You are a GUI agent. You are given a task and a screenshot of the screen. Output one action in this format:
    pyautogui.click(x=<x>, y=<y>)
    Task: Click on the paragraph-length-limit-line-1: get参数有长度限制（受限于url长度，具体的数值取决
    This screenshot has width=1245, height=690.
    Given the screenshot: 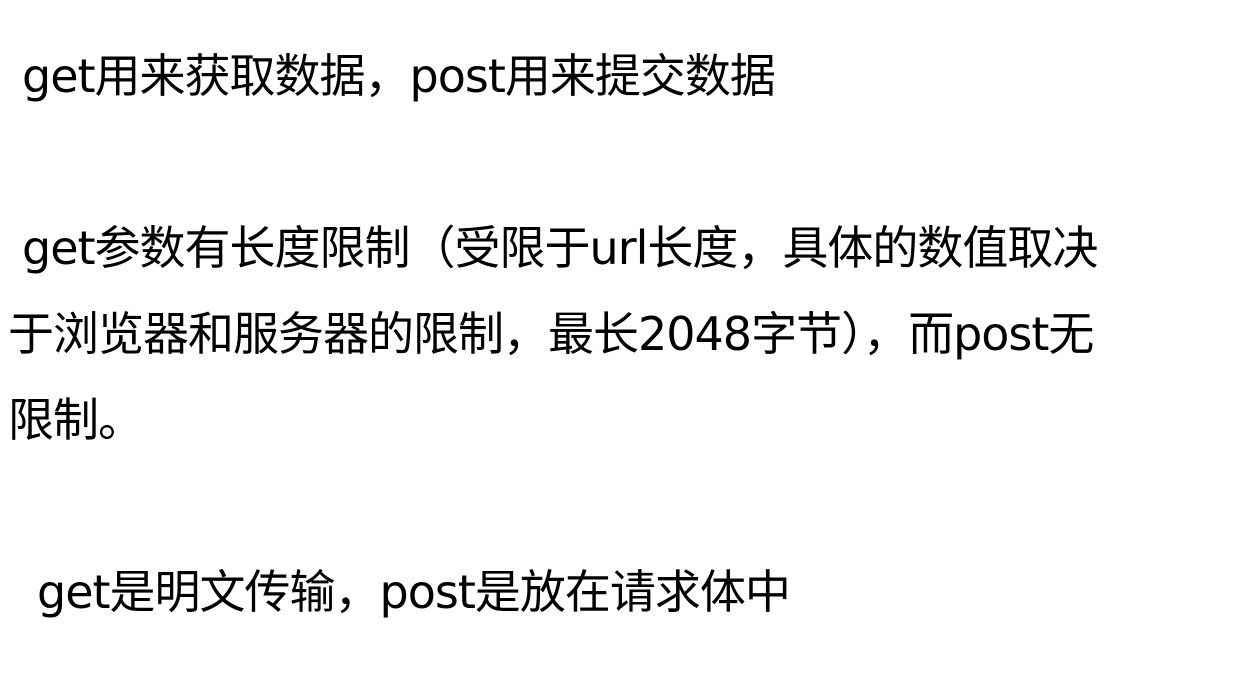 What is the action you would take?
    pyautogui.click(x=560, y=248)
    